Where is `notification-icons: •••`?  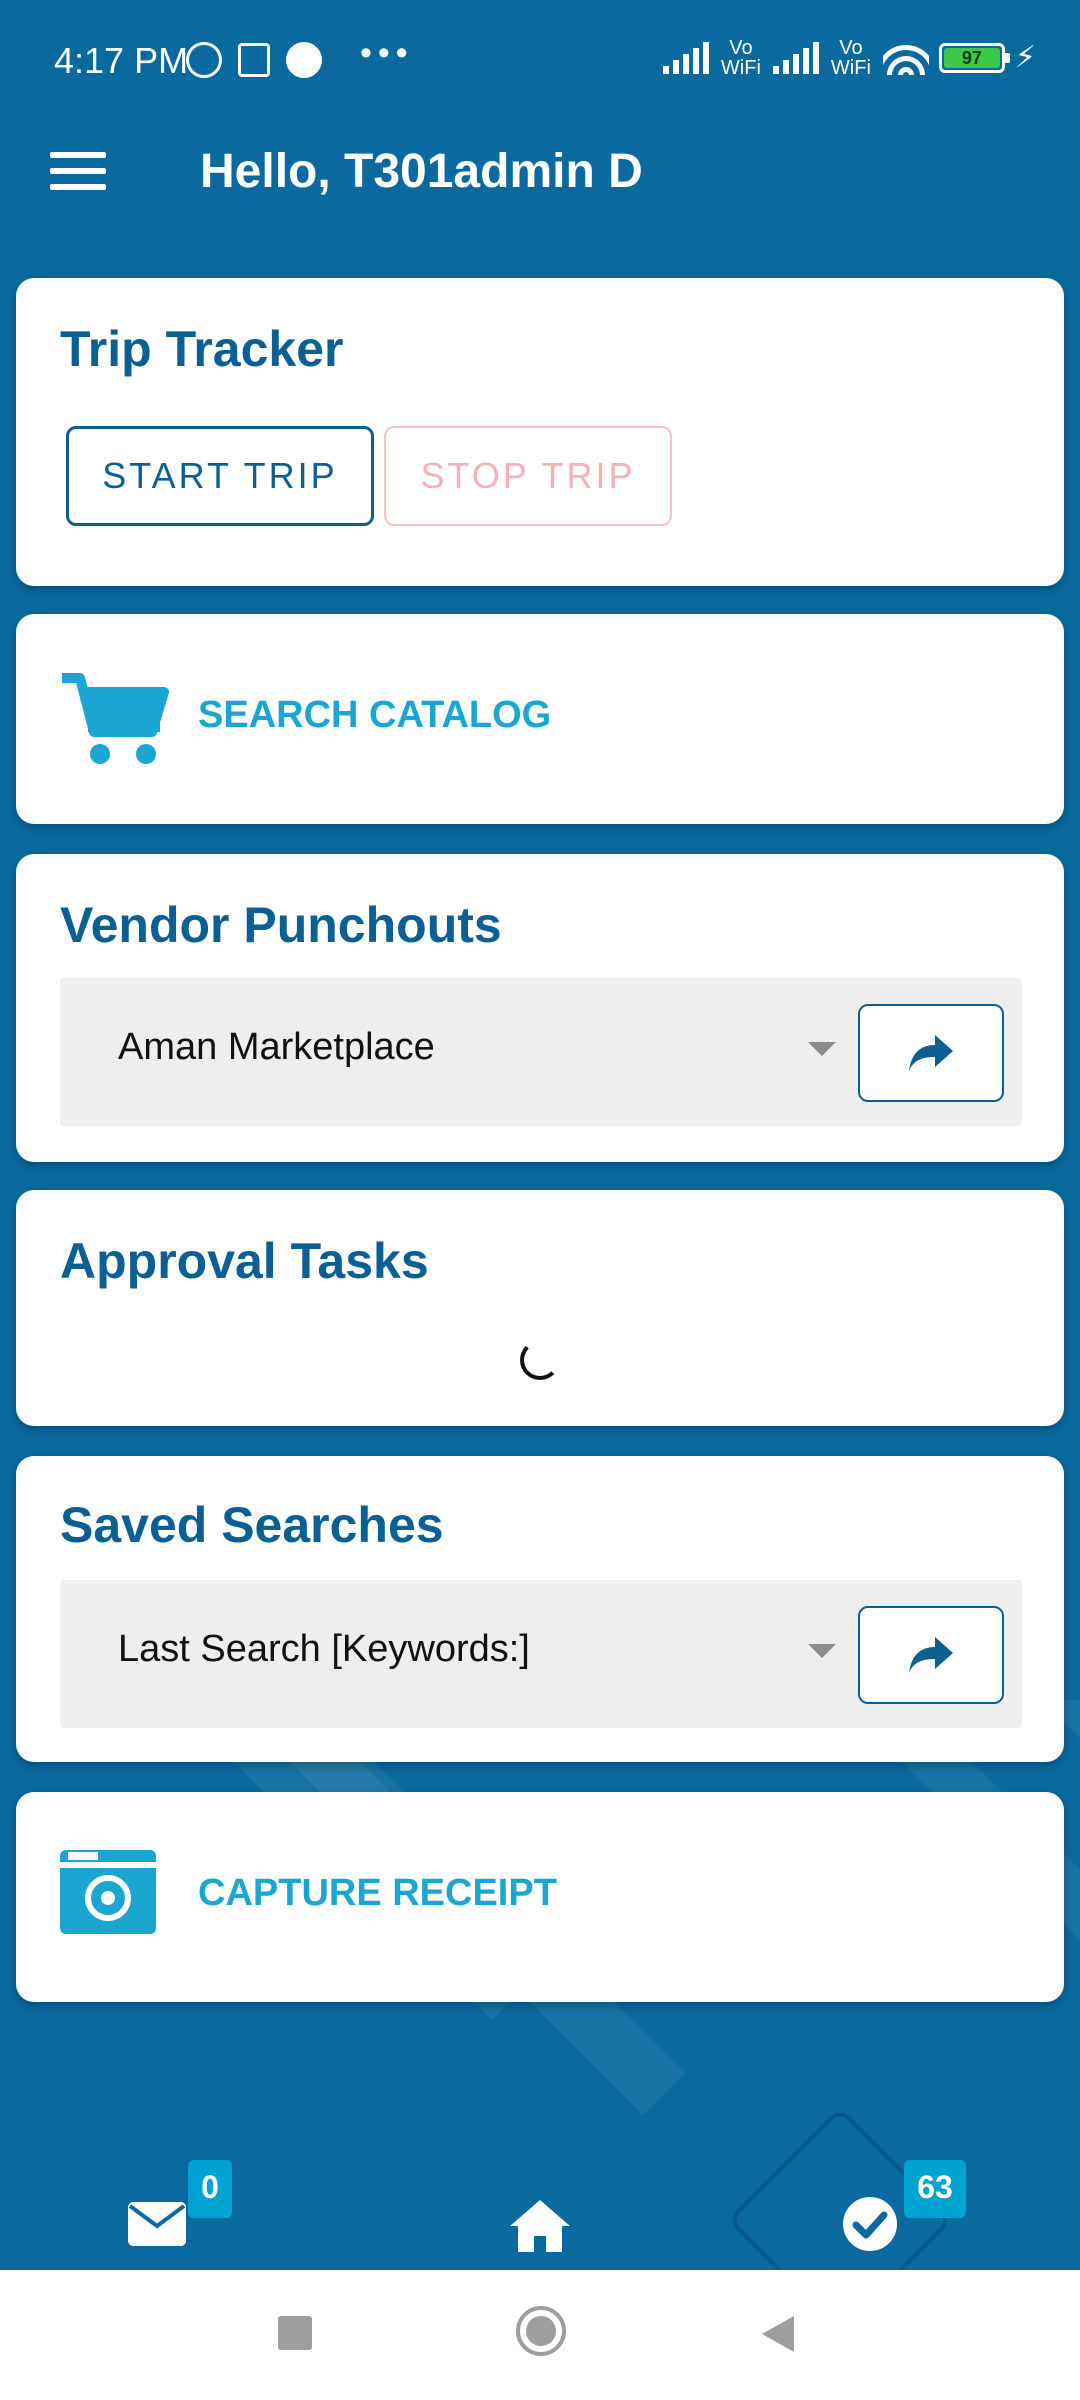
notification-icons: ••• is located at coordinates (300, 56).